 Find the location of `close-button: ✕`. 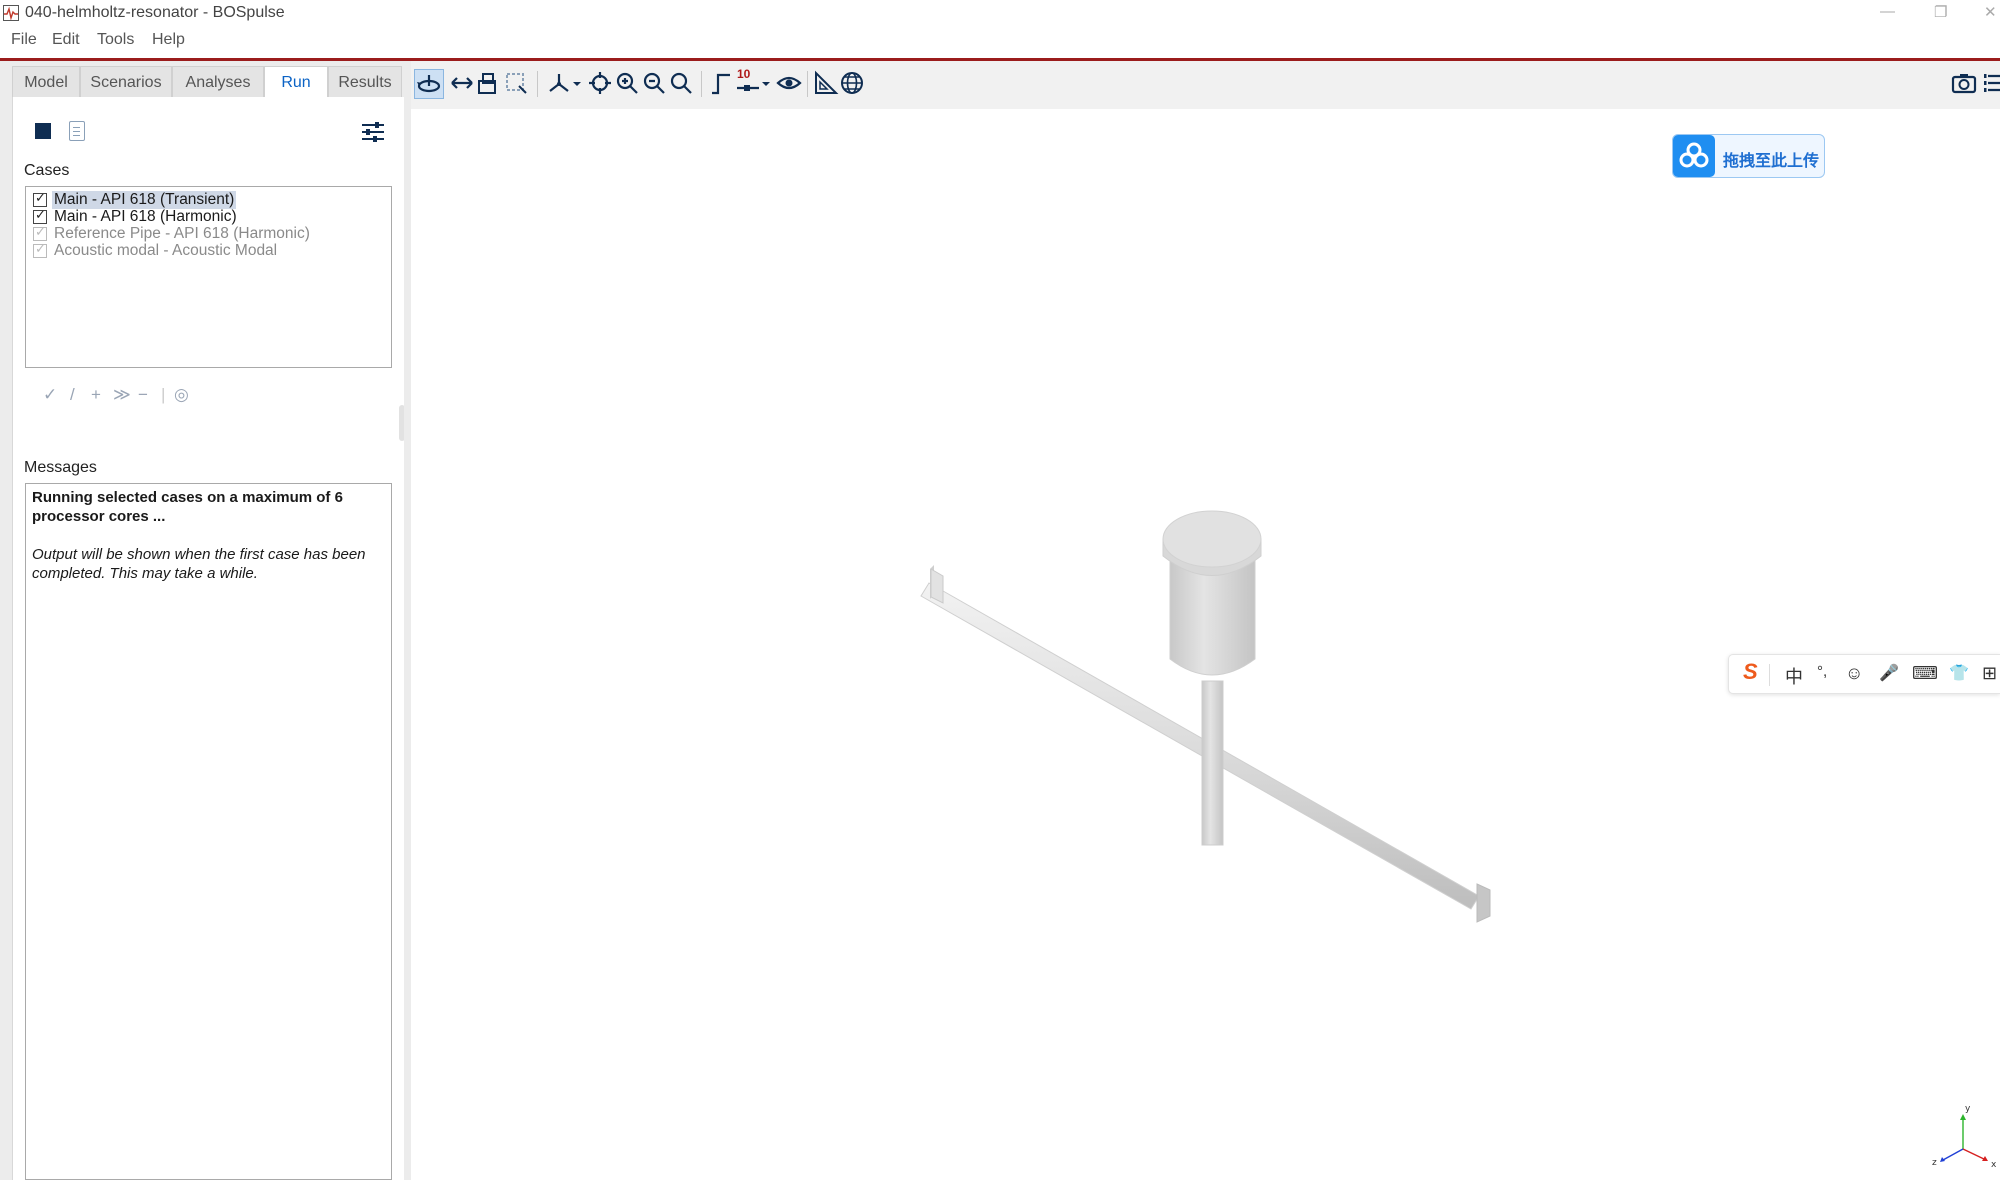

close-button: ✕ is located at coordinates (1990, 12).